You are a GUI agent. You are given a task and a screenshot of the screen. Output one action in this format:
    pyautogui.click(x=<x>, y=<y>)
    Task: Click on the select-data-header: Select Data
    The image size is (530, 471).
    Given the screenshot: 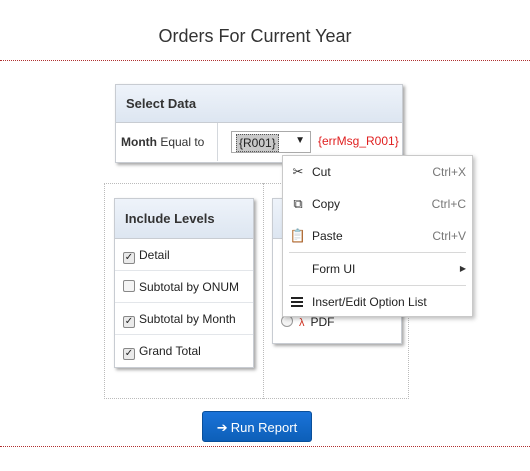 What is the action you would take?
    pyautogui.click(x=259, y=104)
    